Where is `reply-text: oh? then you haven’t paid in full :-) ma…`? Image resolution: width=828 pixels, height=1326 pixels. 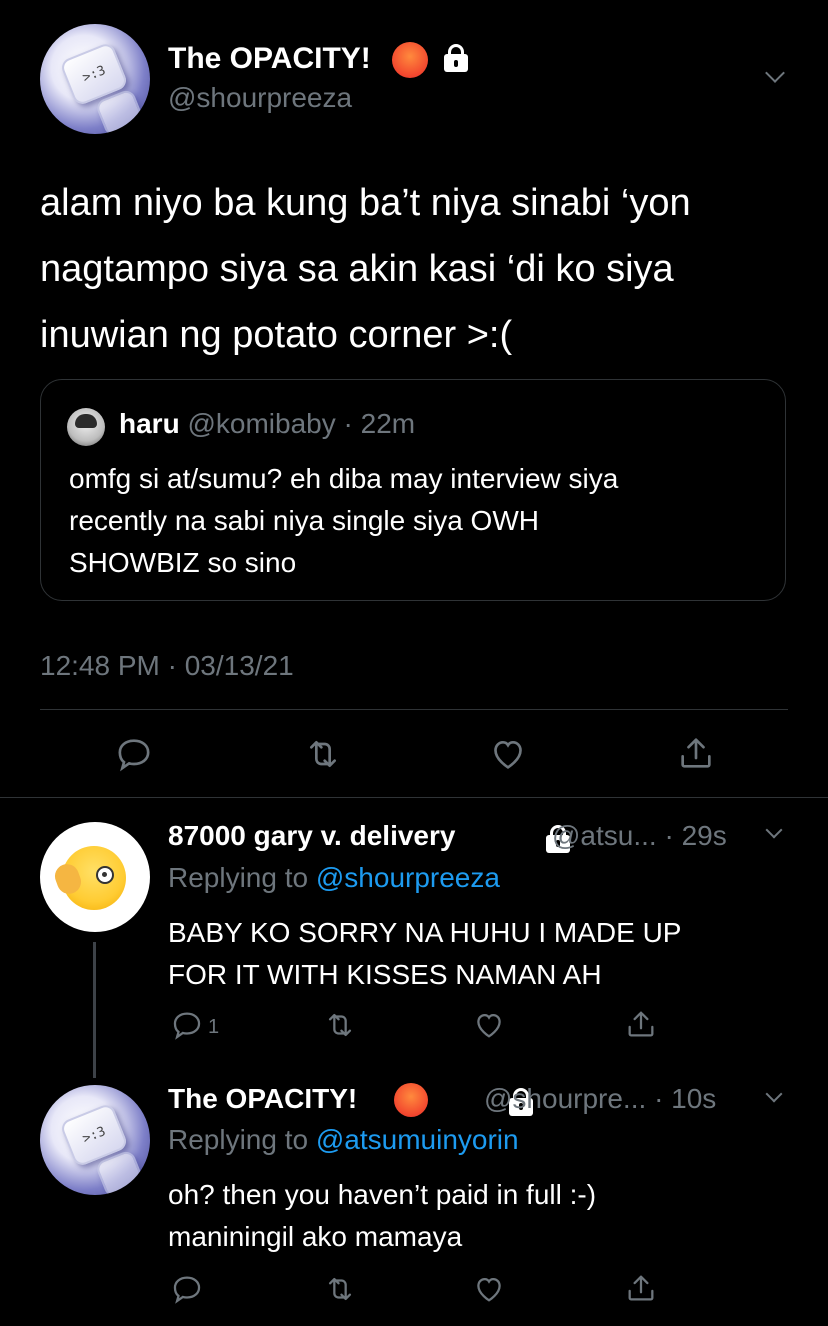 reply-text: oh? then you haven’t paid in full :-) ma… is located at coordinates (382, 1216).